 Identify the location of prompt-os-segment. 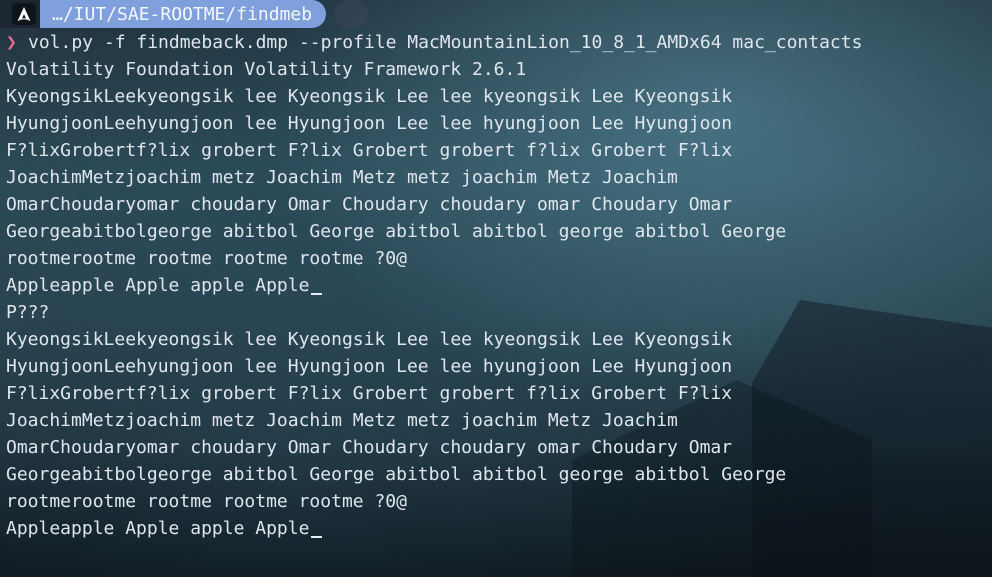
(20, 14).